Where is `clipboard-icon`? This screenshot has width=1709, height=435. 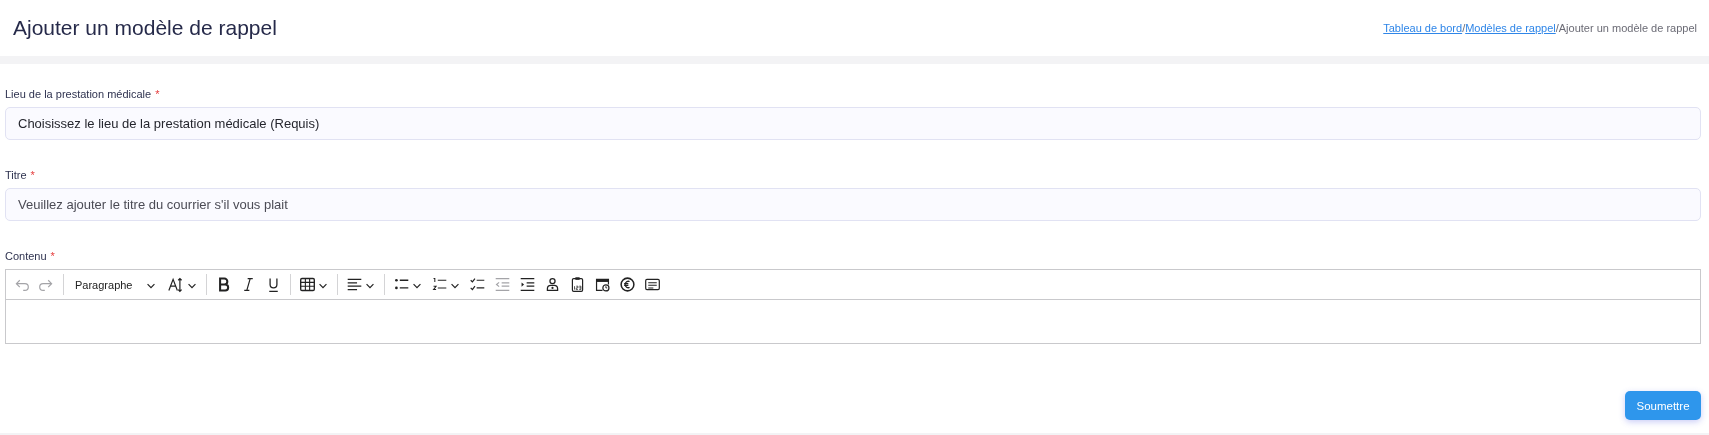
clipboard-icon is located at coordinates (577, 284).